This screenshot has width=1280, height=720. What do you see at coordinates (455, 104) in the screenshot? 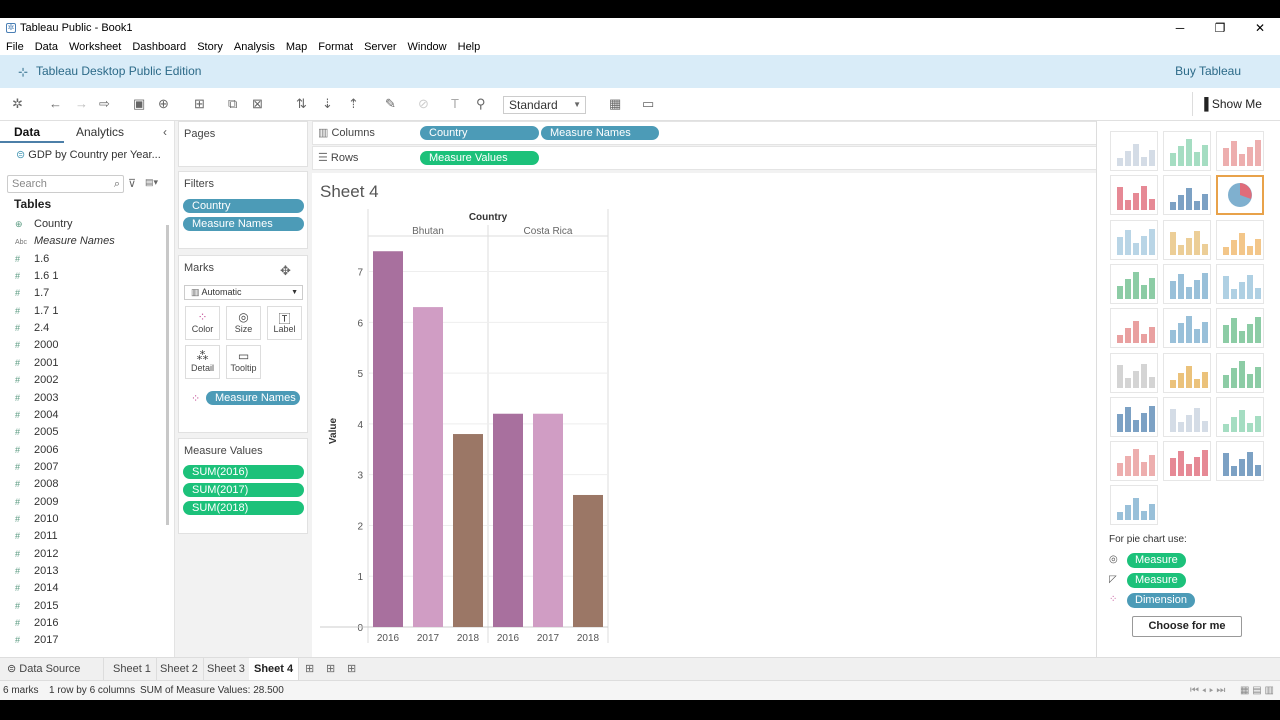
I see `labels-icon: T` at bounding box center [455, 104].